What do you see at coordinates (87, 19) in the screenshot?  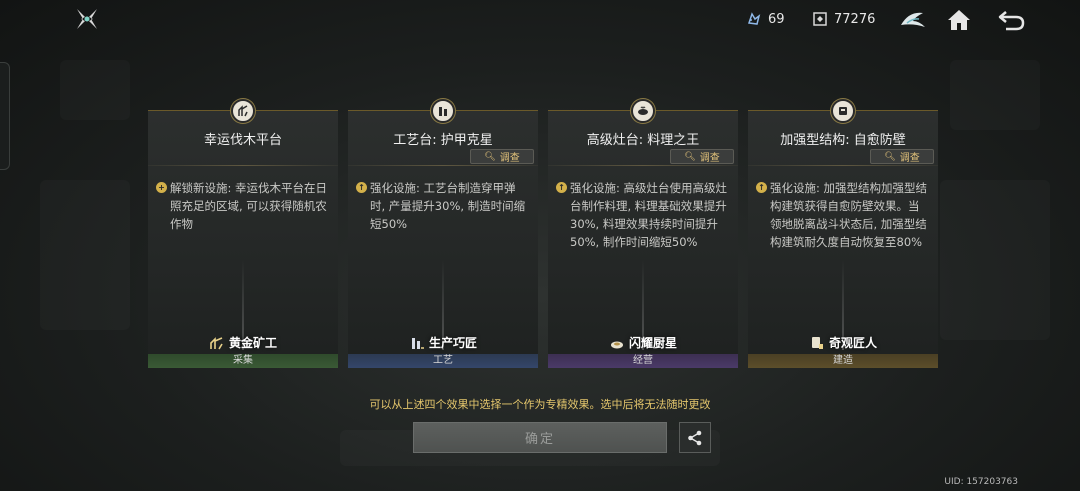 I see `game-logo-icon` at bounding box center [87, 19].